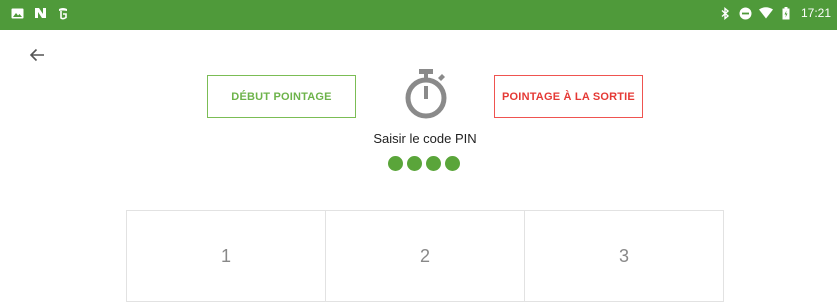 The height and width of the screenshot is (302, 837). I want to click on stopwatch-icon, so click(426, 94).